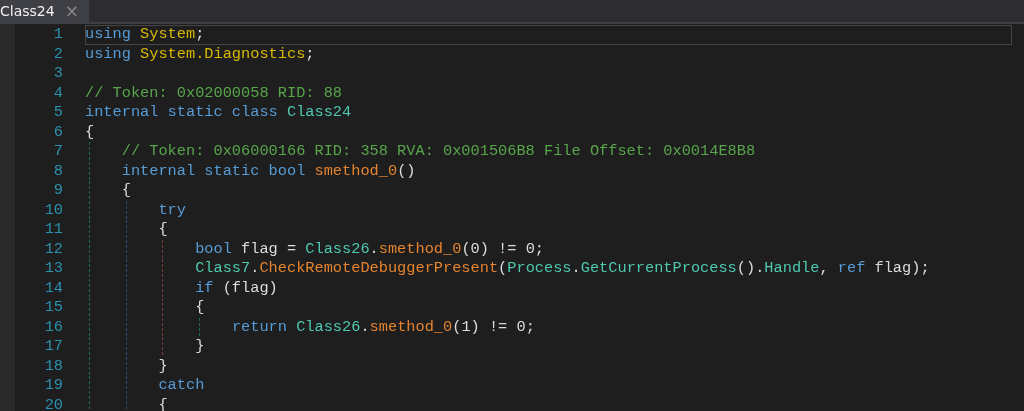 Image resolution: width=1024 pixels, height=411 pixels. I want to click on line-number: 3, so click(58, 73).